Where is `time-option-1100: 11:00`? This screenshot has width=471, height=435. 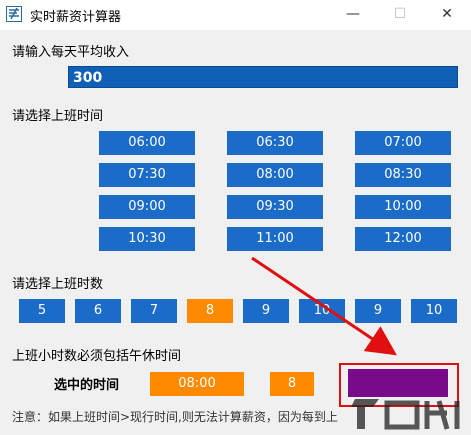 time-option-1100: 11:00 is located at coordinates (275, 239).